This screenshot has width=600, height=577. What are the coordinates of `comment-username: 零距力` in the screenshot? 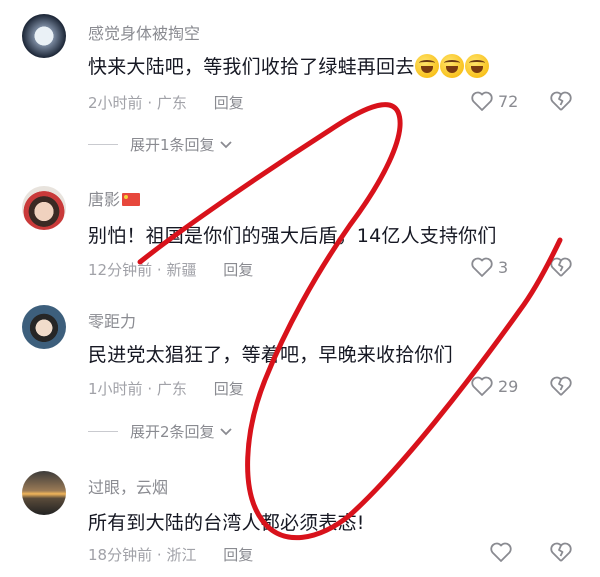 It's located at (112, 320).